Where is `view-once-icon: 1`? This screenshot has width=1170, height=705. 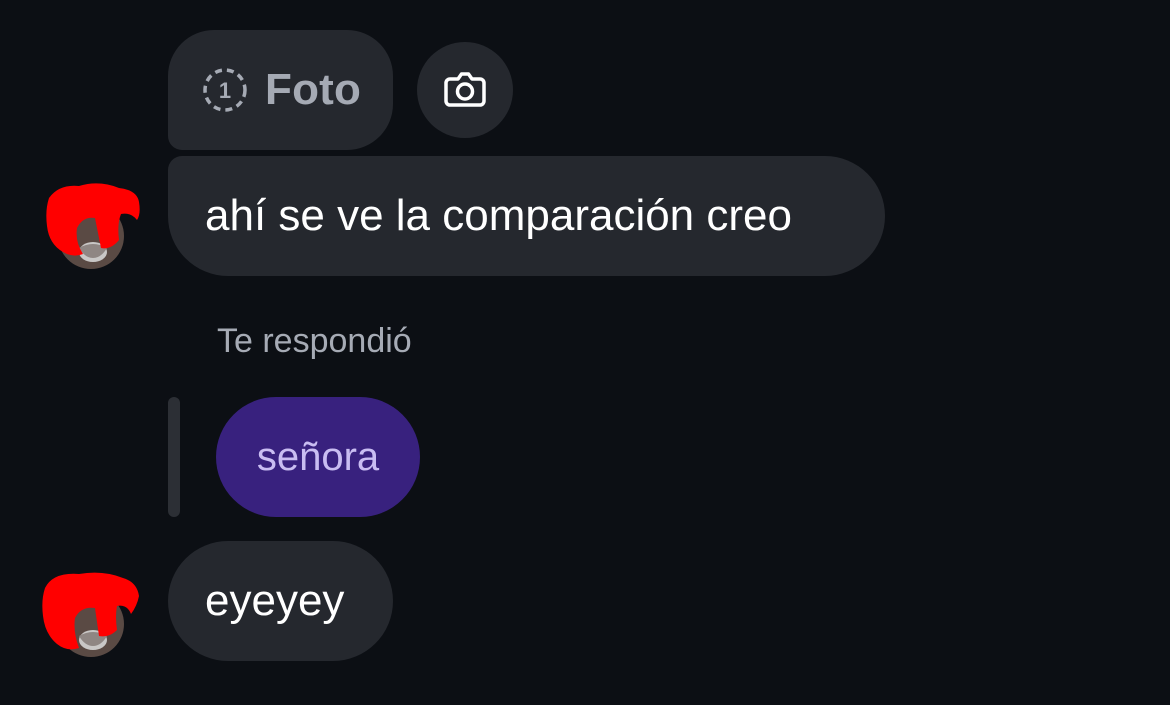
view-once-icon: 1 is located at coordinates (225, 90).